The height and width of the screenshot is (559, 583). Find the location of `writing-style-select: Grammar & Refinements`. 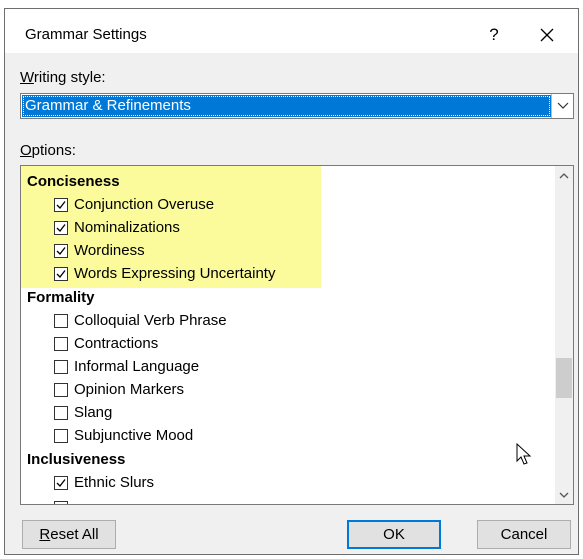

writing-style-select: Grammar & Refinements is located at coordinates (297, 106).